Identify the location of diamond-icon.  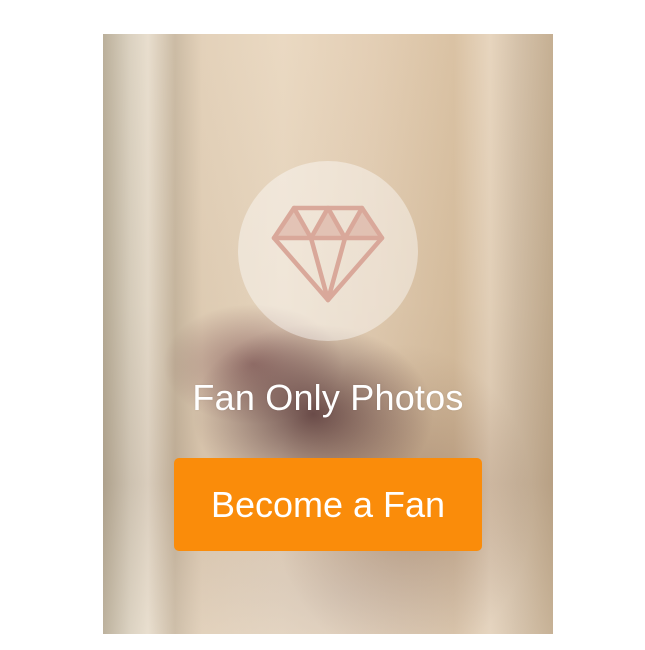
(328, 254).